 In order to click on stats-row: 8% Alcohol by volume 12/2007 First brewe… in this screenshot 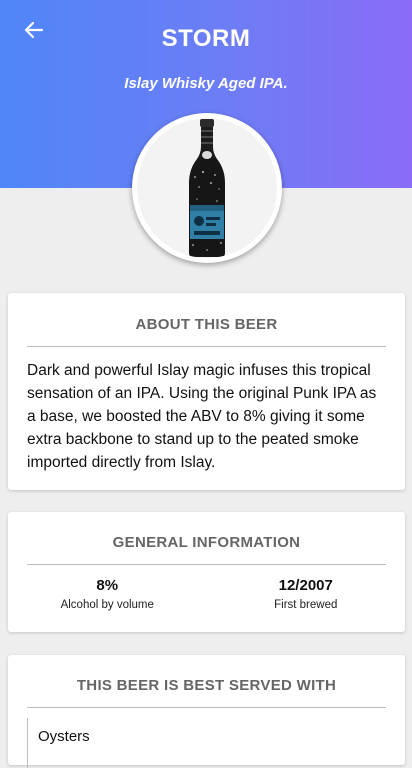, I will do `click(206, 594)`.